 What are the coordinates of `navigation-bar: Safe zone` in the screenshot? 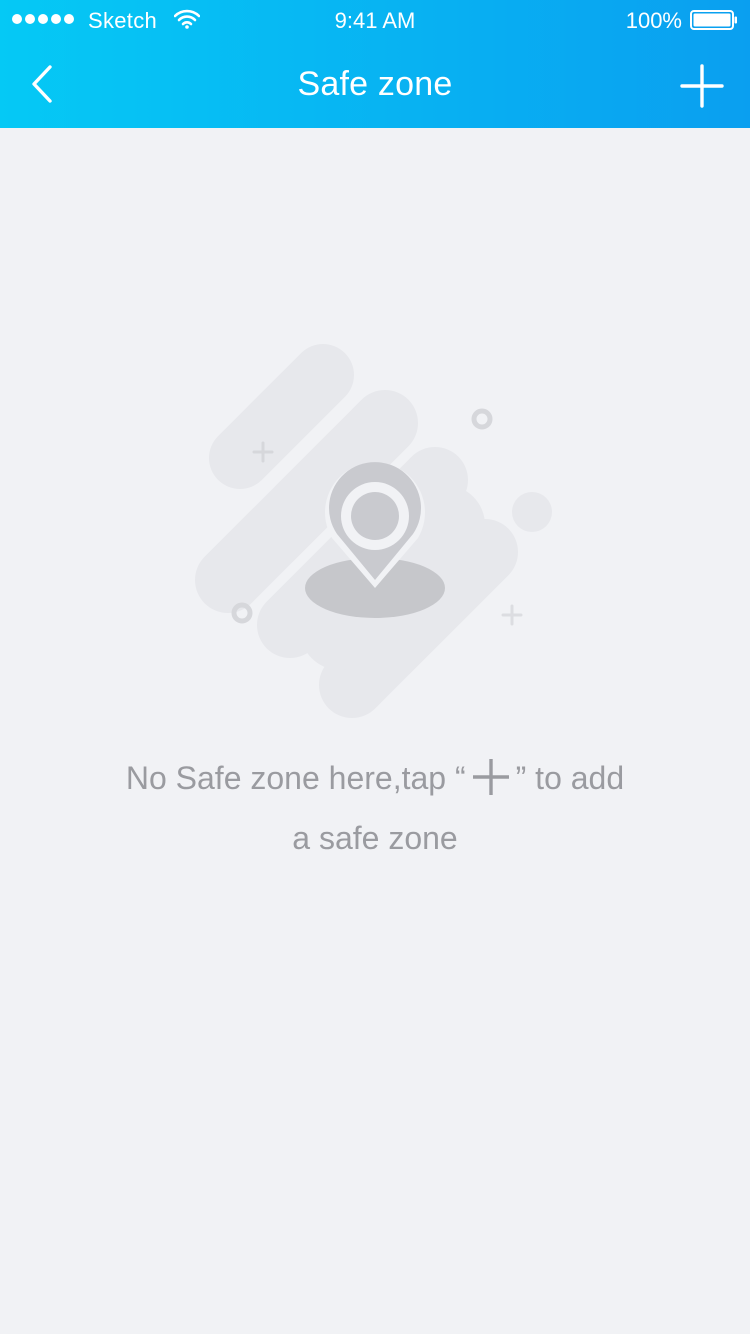 It's located at (375, 84).